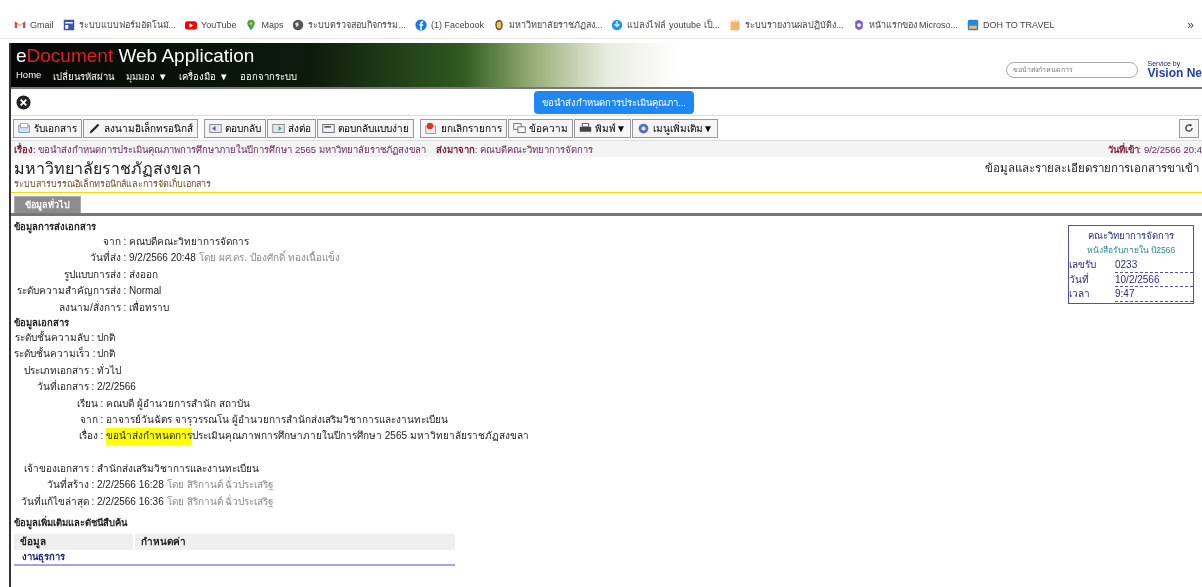 Image resolution: width=1202 pixels, height=587 pixels. Describe the element at coordinates (191, 25) in the screenshot. I see `youtube-icon` at that location.